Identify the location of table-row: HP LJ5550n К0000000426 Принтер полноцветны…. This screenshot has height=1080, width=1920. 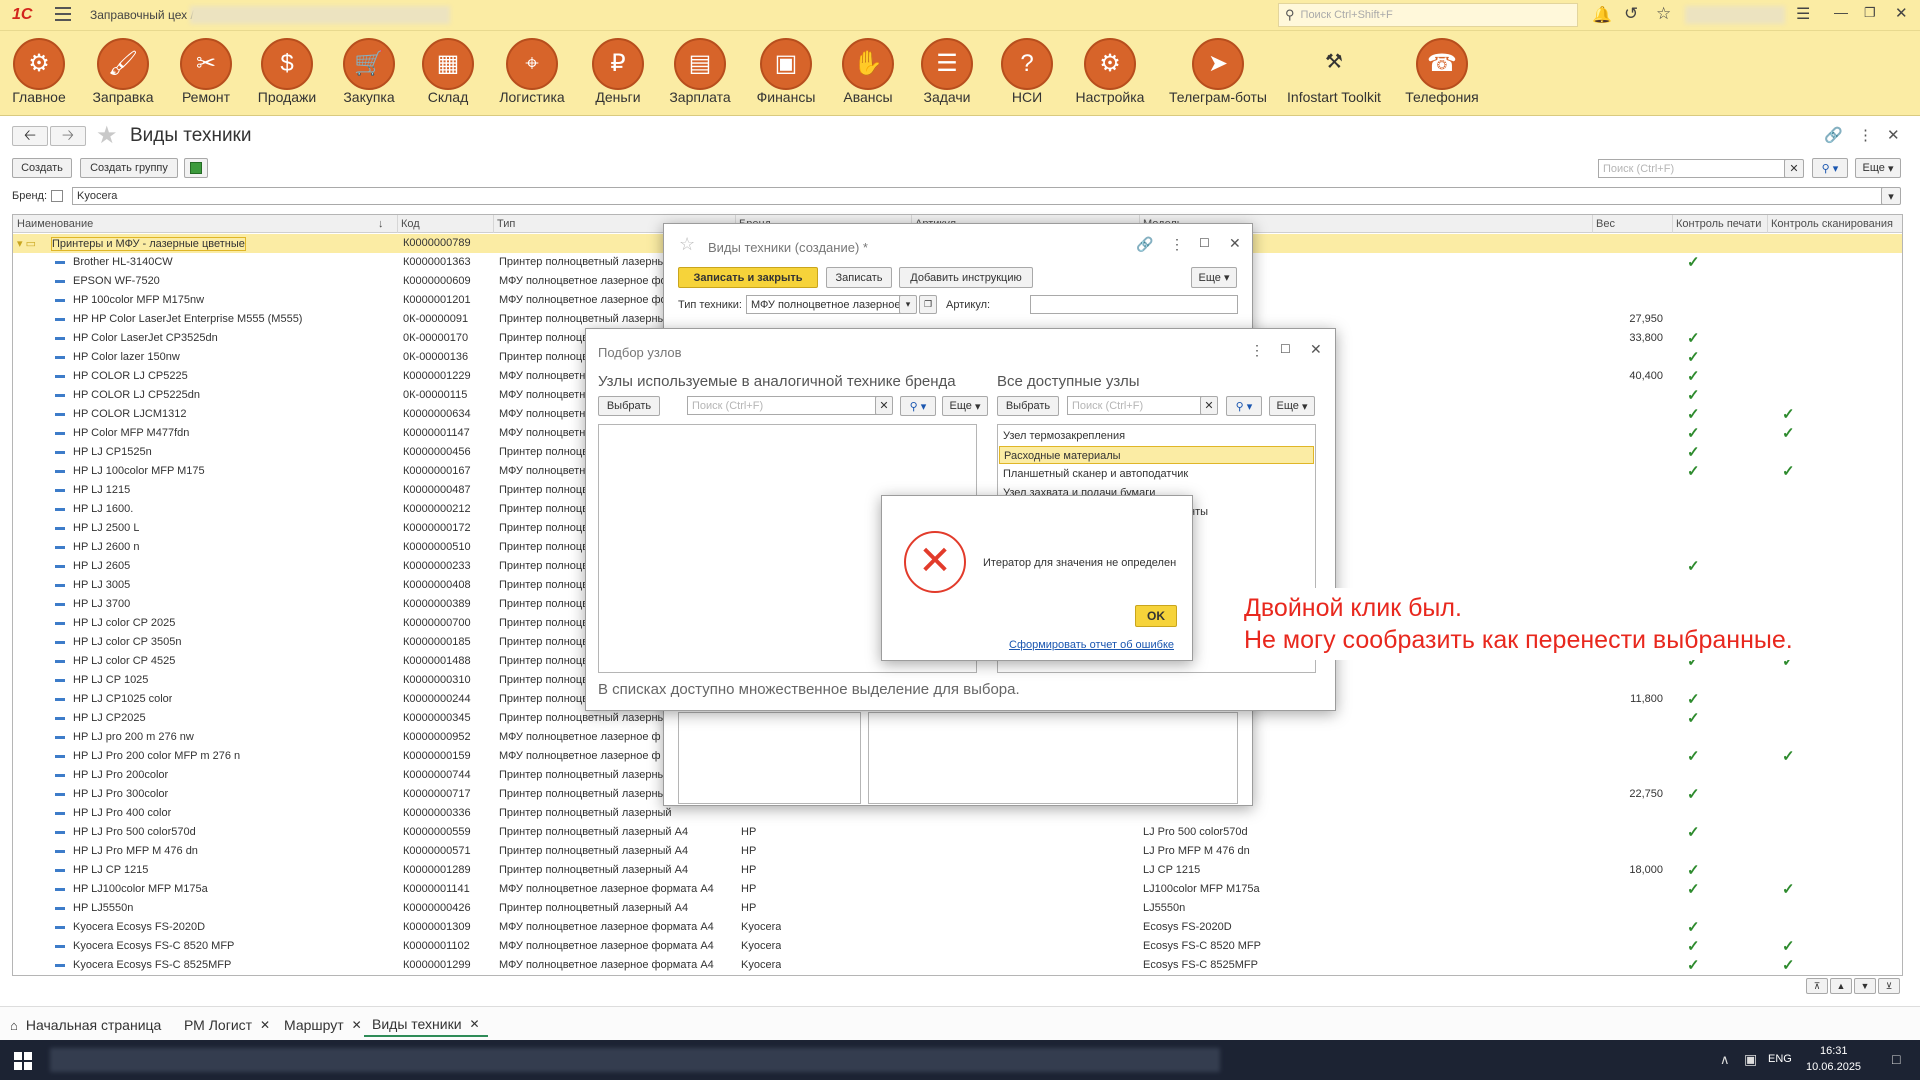
(957, 908).